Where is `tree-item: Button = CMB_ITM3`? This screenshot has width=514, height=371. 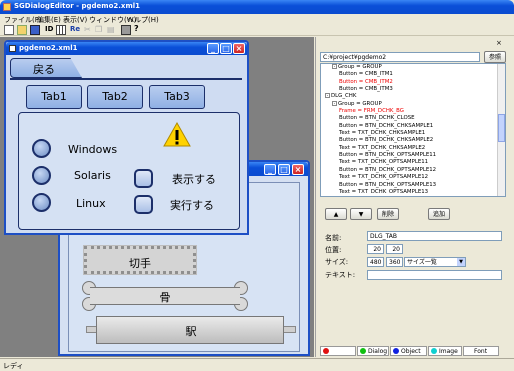
tree-item: Button = CMB_ITM3 is located at coordinates (409, 89).